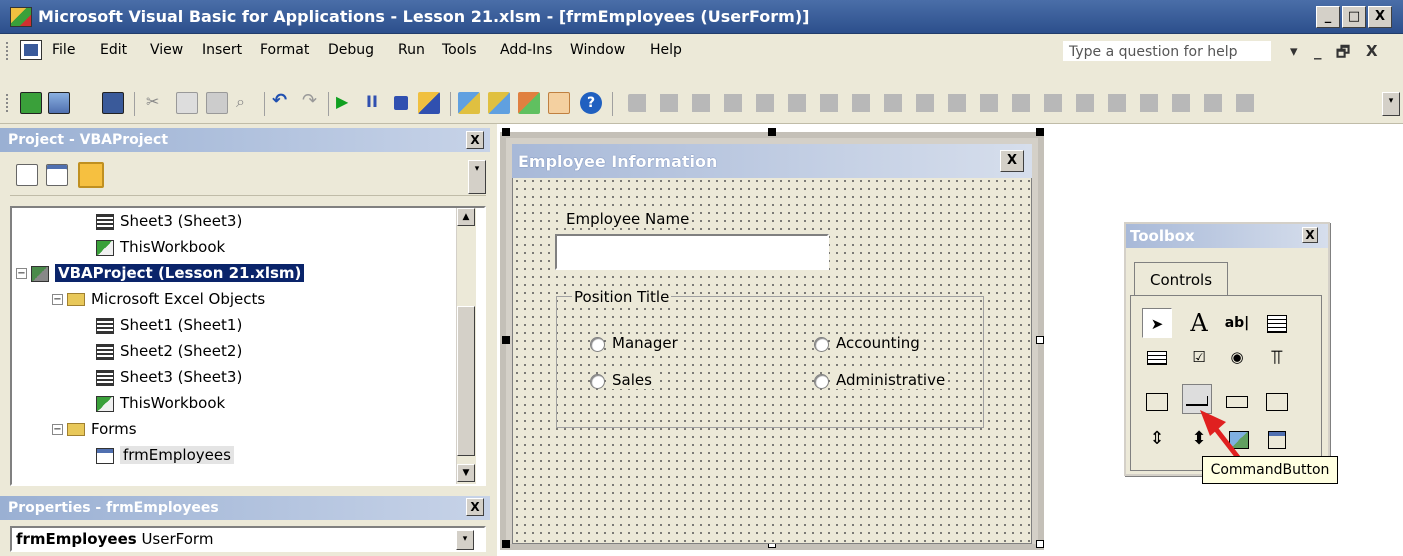 This screenshot has height=556, width=1403. Describe the element at coordinates (401, 103) in the screenshot. I see `reset-icon` at that location.